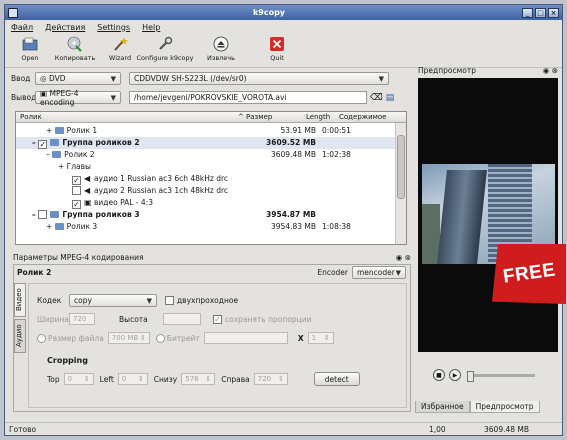 This screenshot has height=440, width=567. What do you see at coordinates (120, 44) in the screenshot?
I see `wizard-icon` at bounding box center [120, 44].